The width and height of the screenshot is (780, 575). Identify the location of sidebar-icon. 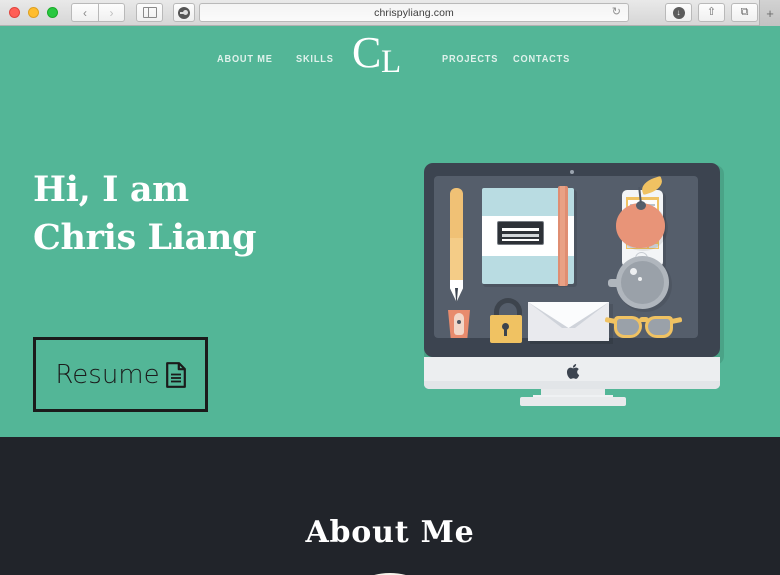
(149, 12).